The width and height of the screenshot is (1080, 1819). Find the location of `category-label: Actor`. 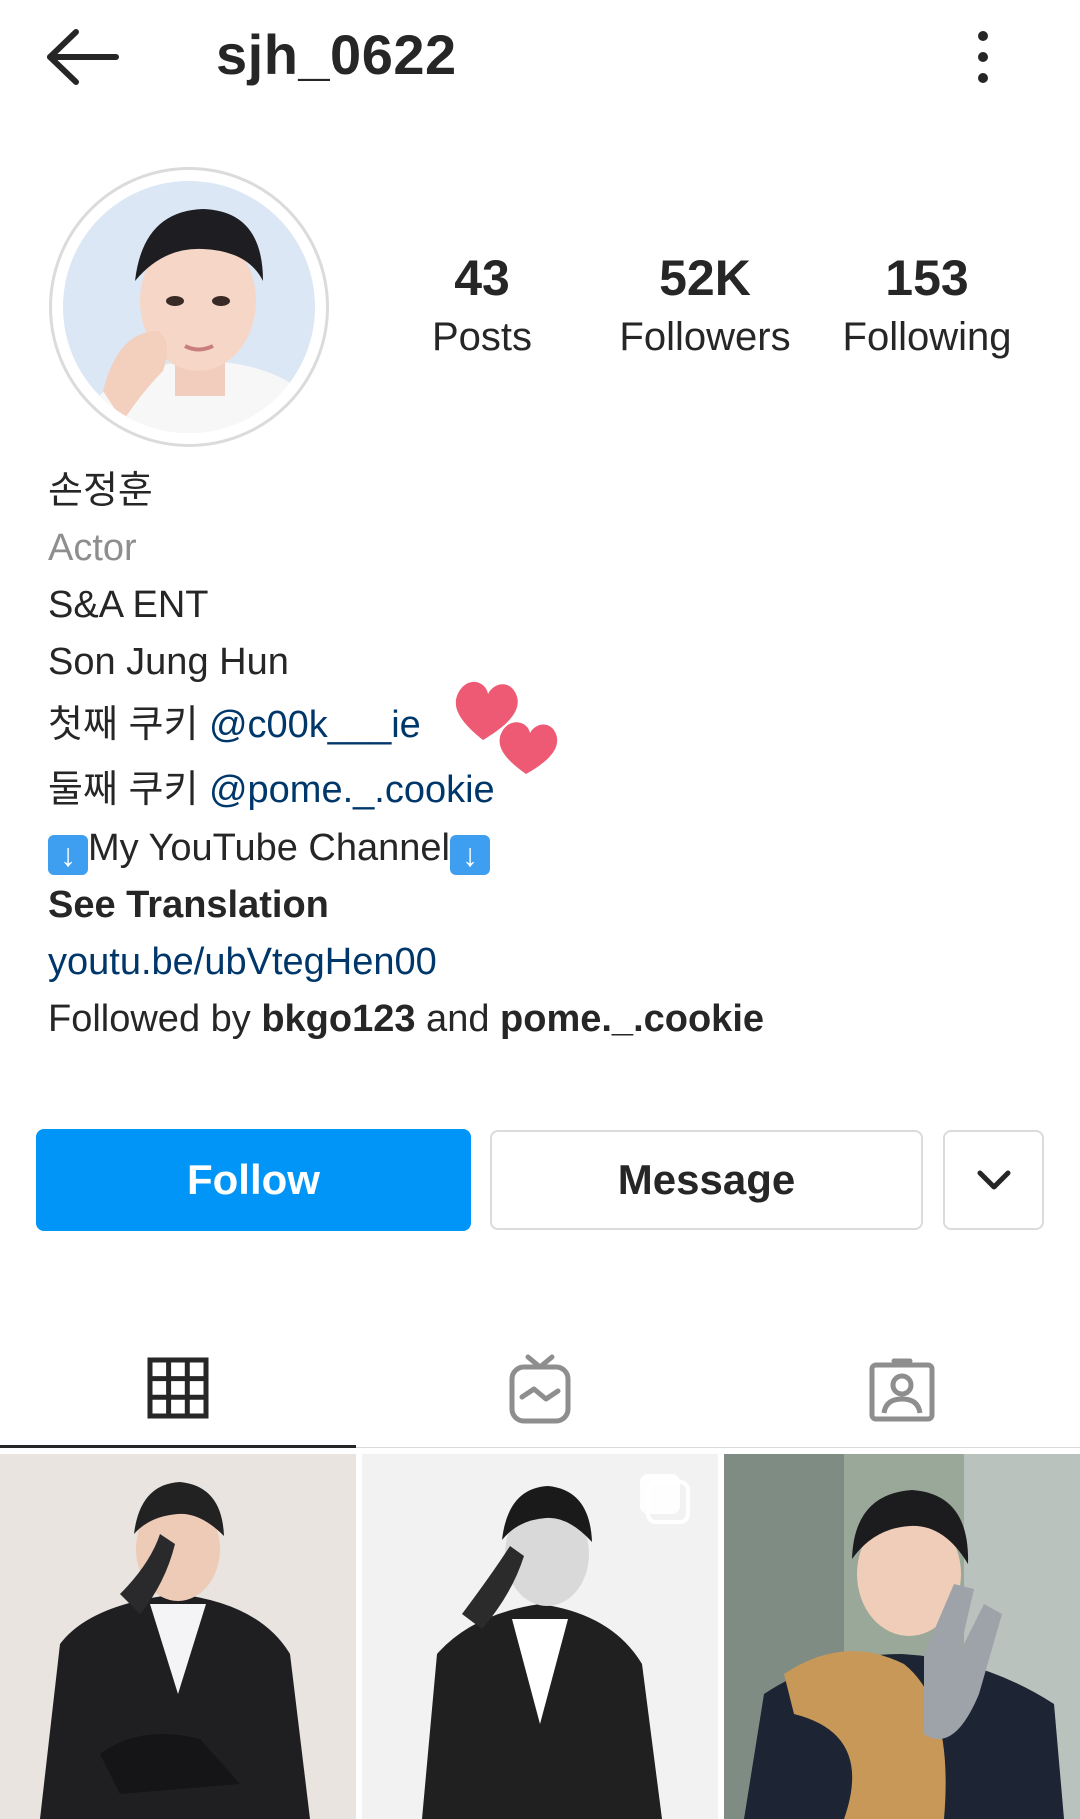

category-label: Actor is located at coordinates (92, 548).